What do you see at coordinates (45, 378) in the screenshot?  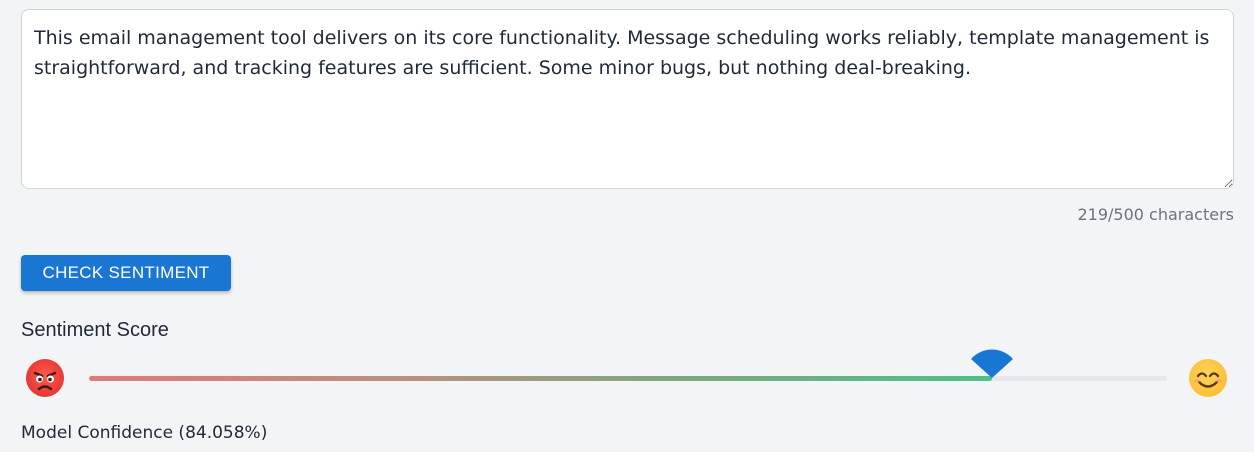 I see `angry-face-icon` at bounding box center [45, 378].